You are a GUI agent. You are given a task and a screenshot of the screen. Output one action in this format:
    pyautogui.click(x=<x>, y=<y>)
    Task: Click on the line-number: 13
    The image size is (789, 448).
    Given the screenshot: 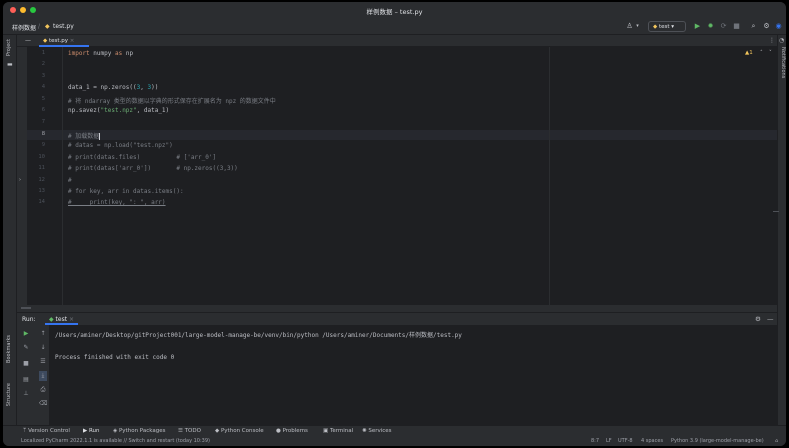 What is the action you would take?
    pyautogui.click(x=41, y=191)
    